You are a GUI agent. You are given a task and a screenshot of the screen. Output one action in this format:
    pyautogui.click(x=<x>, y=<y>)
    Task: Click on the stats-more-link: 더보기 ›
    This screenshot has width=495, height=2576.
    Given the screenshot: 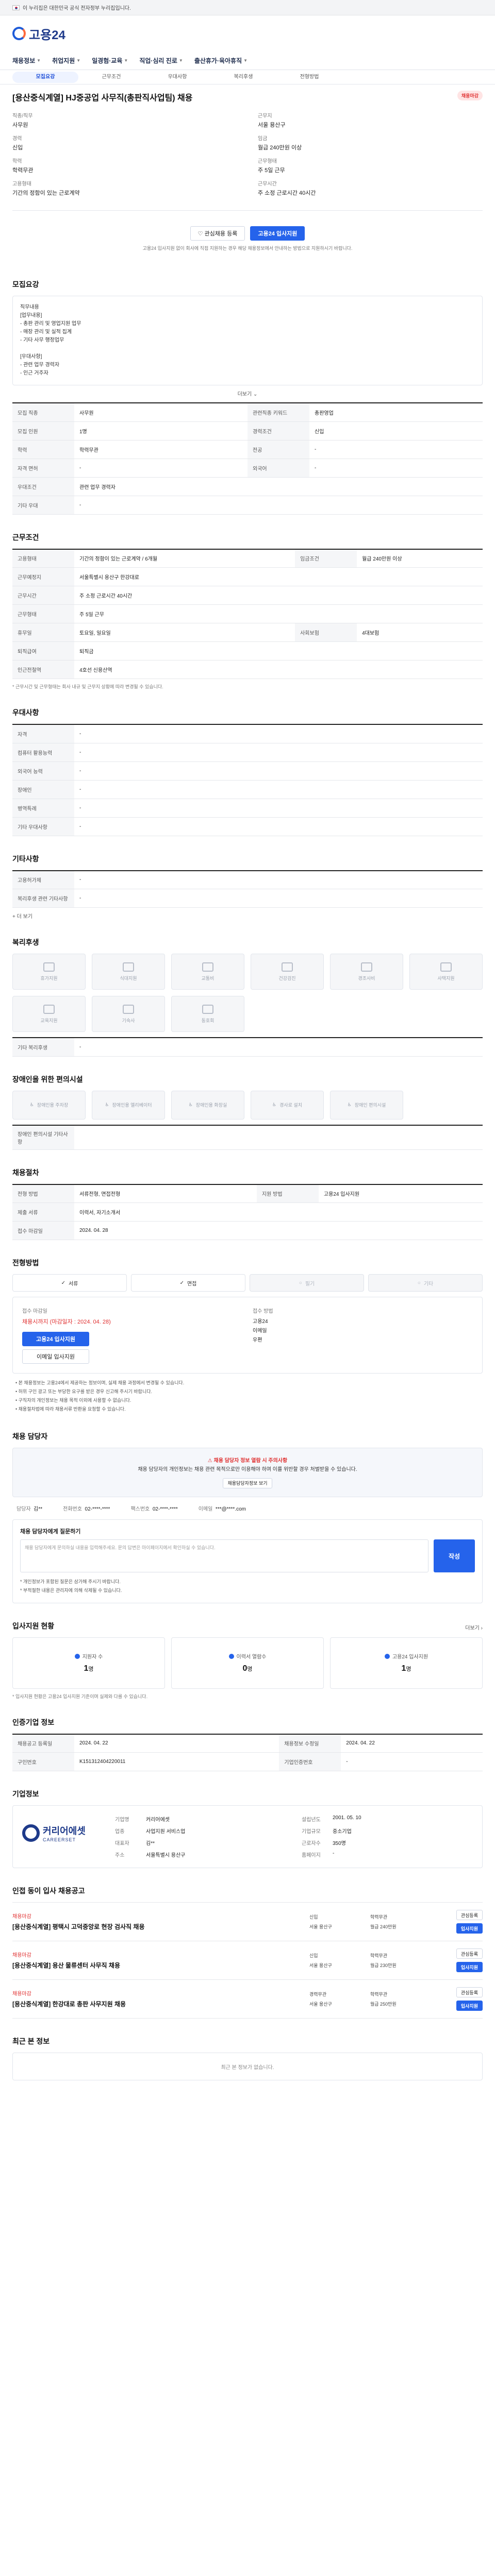 What is the action you would take?
    pyautogui.click(x=474, y=1627)
    